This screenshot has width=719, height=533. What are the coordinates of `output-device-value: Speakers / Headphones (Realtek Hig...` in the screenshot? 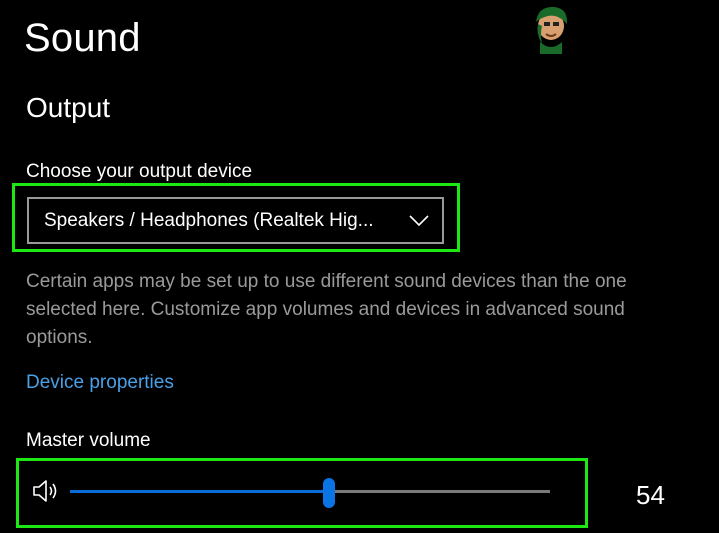 It's located at (209, 220).